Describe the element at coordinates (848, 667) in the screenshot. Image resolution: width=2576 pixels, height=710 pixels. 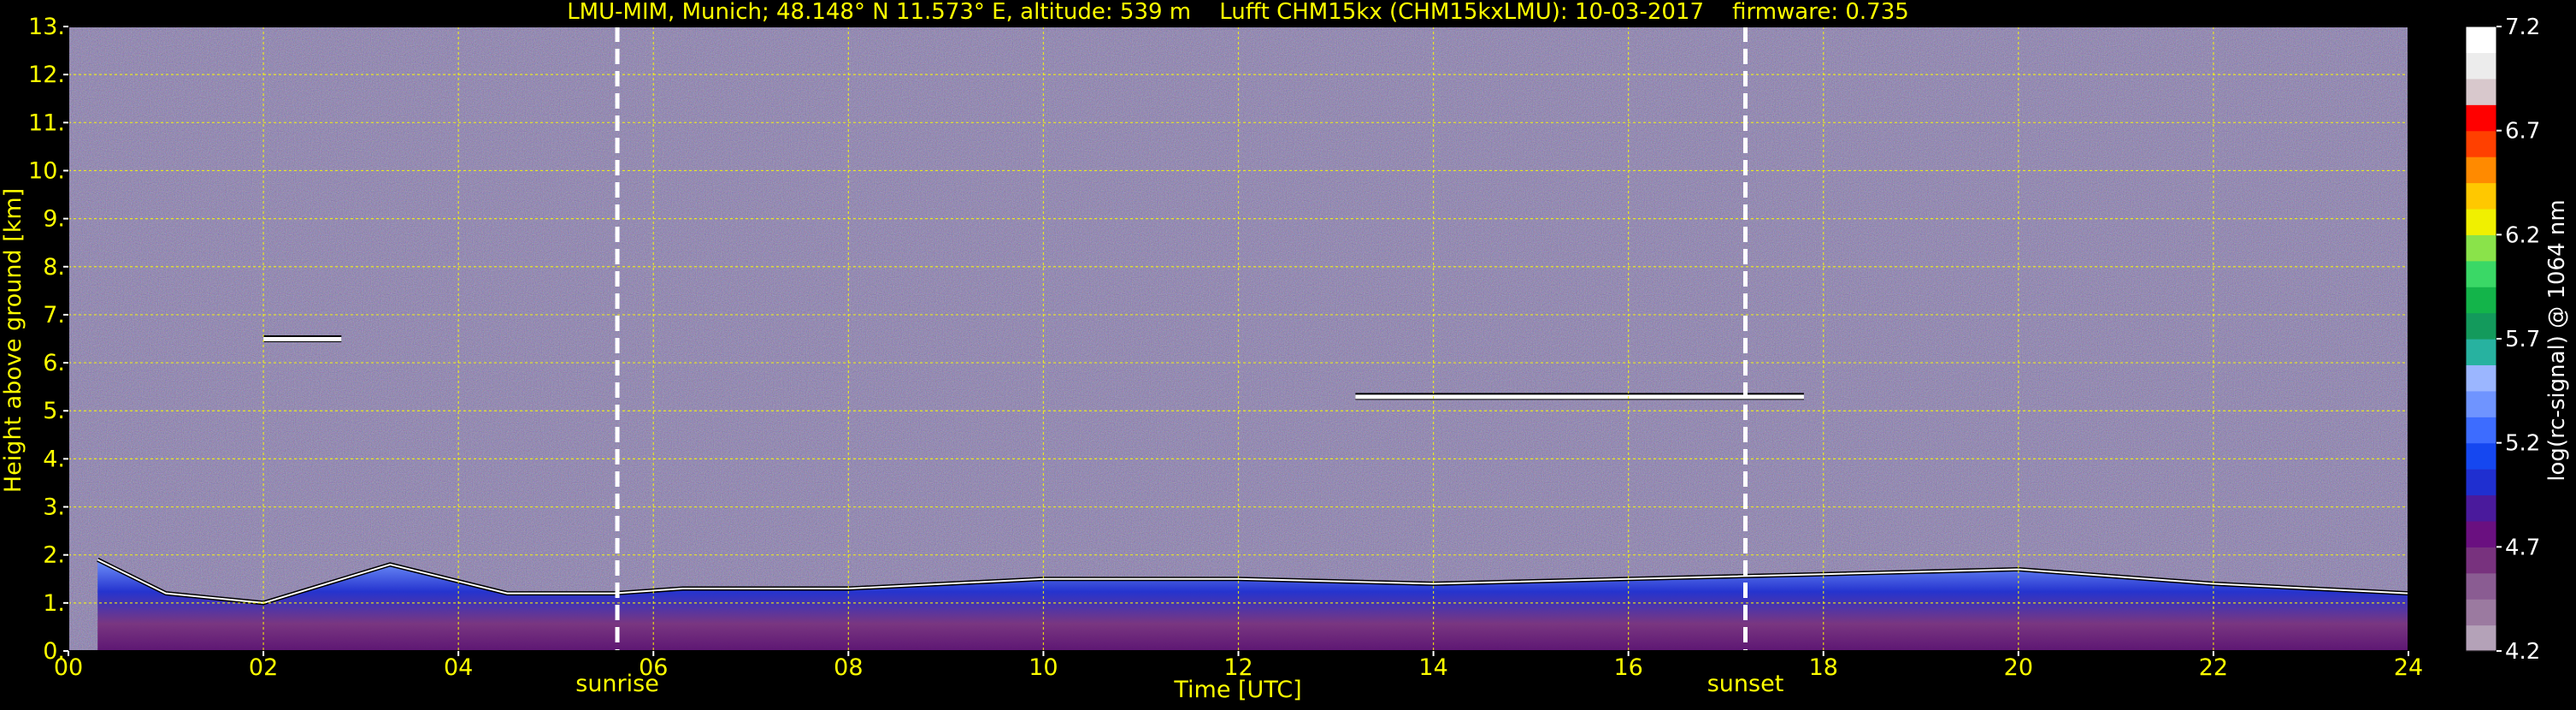
I see `x-tick-label: 08` at that location.